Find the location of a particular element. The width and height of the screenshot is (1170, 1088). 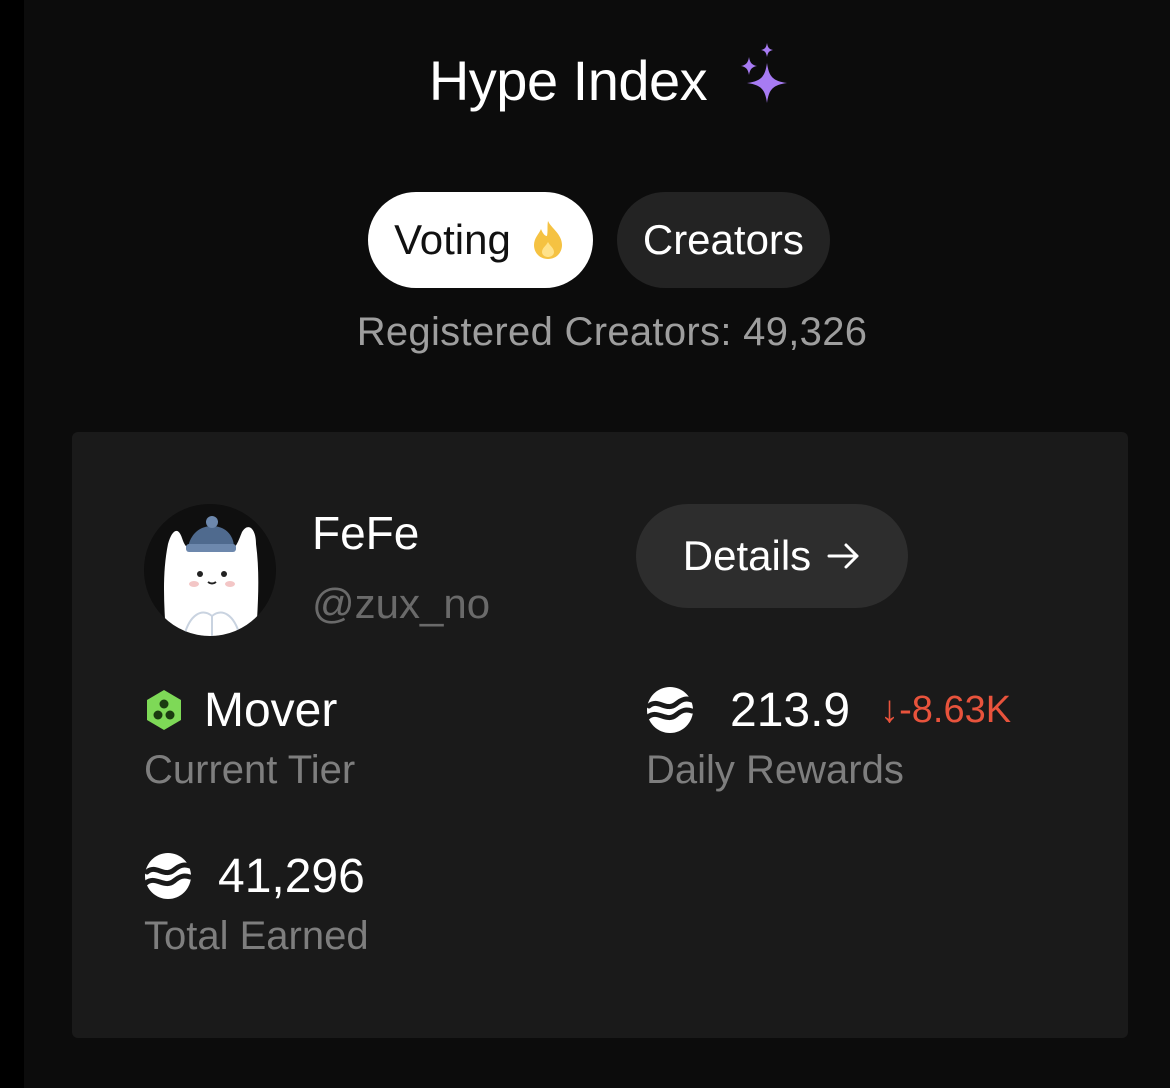

creator-handle: @zux_no is located at coordinates (401, 603).